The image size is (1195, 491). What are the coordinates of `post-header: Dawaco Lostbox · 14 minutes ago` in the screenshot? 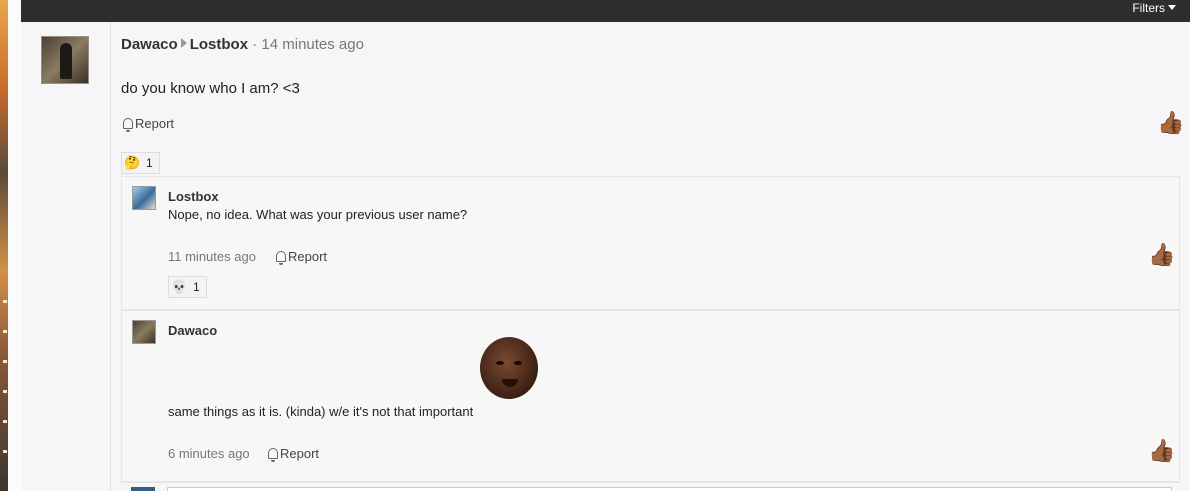 It's located at (242, 44).